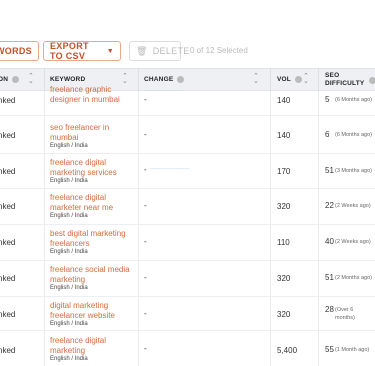  I want to click on column-header-vol: VOL, so click(289, 79).